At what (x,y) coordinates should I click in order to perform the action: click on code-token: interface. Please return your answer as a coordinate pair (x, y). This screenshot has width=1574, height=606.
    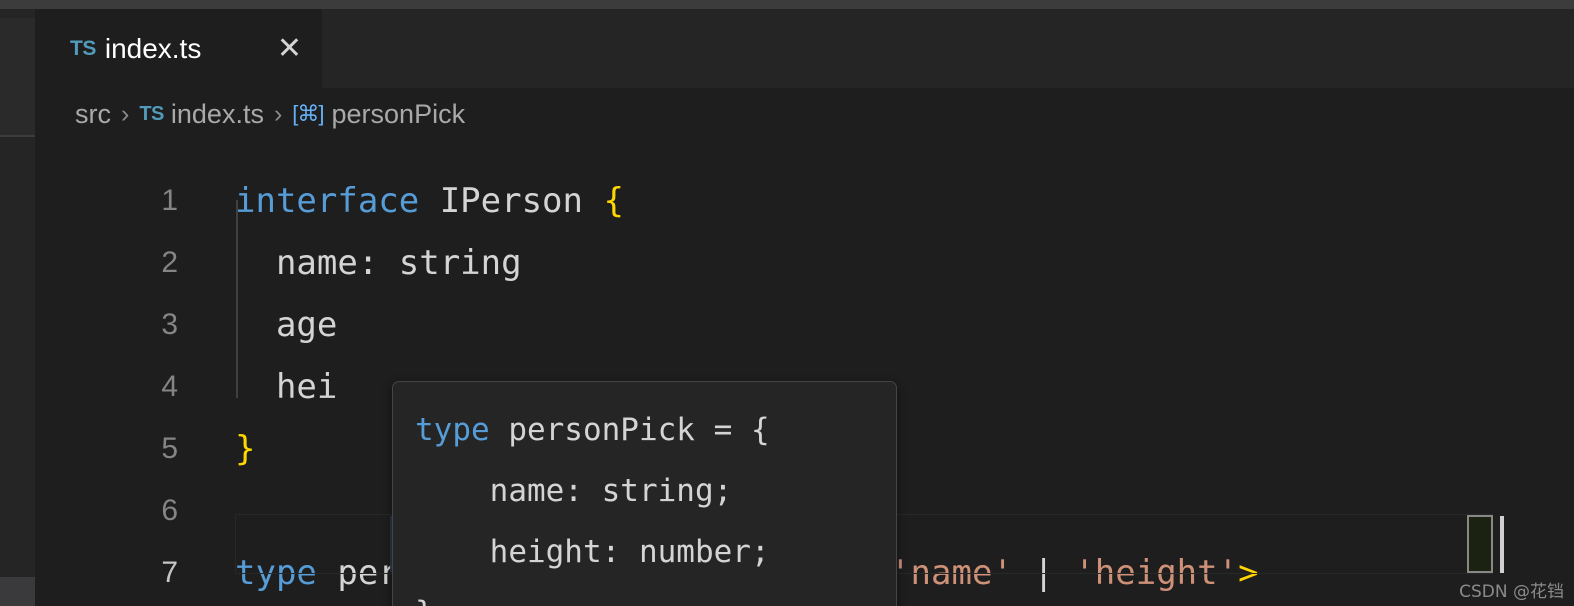
    Looking at the image, I should click on (337, 201).